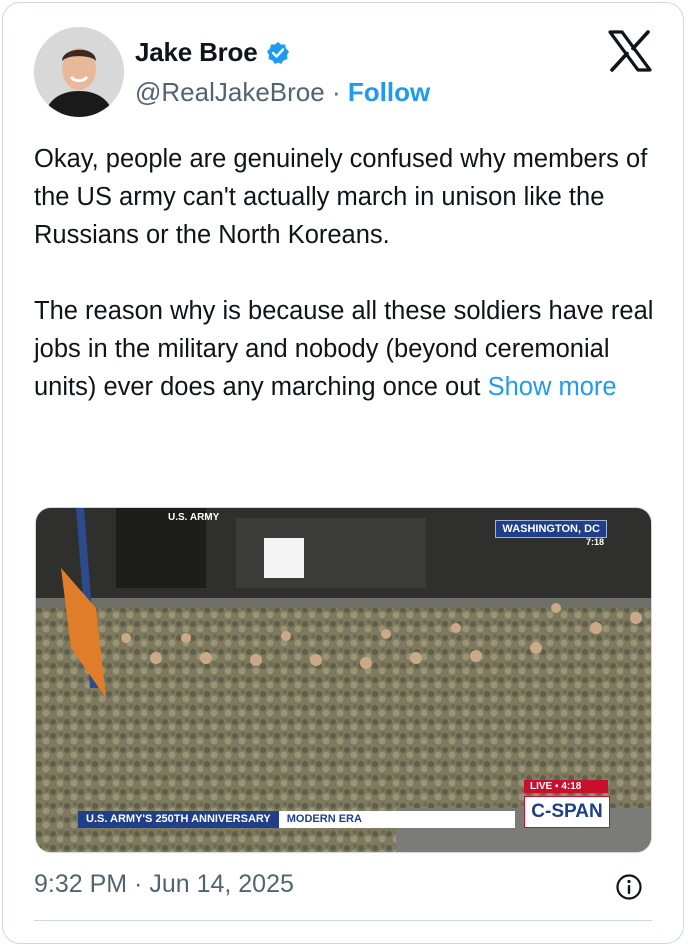 This screenshot has height=944, width=696. Describe the element at coordinates (164, 884) in the screenshot. I see `tweet-timestamp: 9:32 PM · Jun 14, 2025` at that location.